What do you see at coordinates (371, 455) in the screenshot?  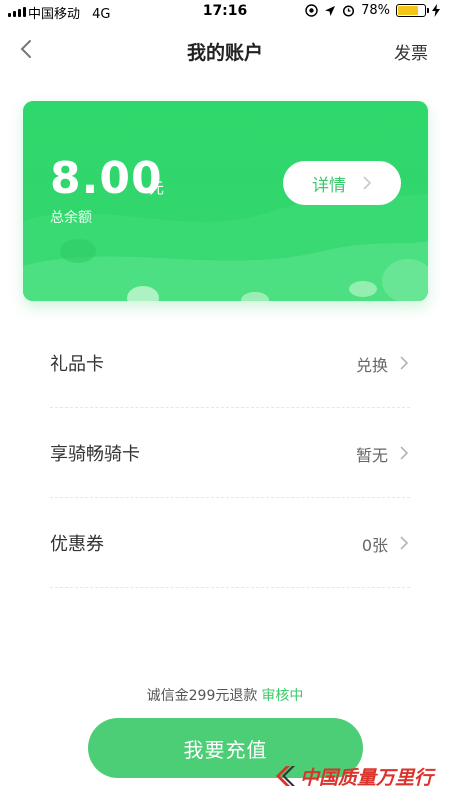 I see `list-item-value: 暂无` at bounding box center [371, 455].